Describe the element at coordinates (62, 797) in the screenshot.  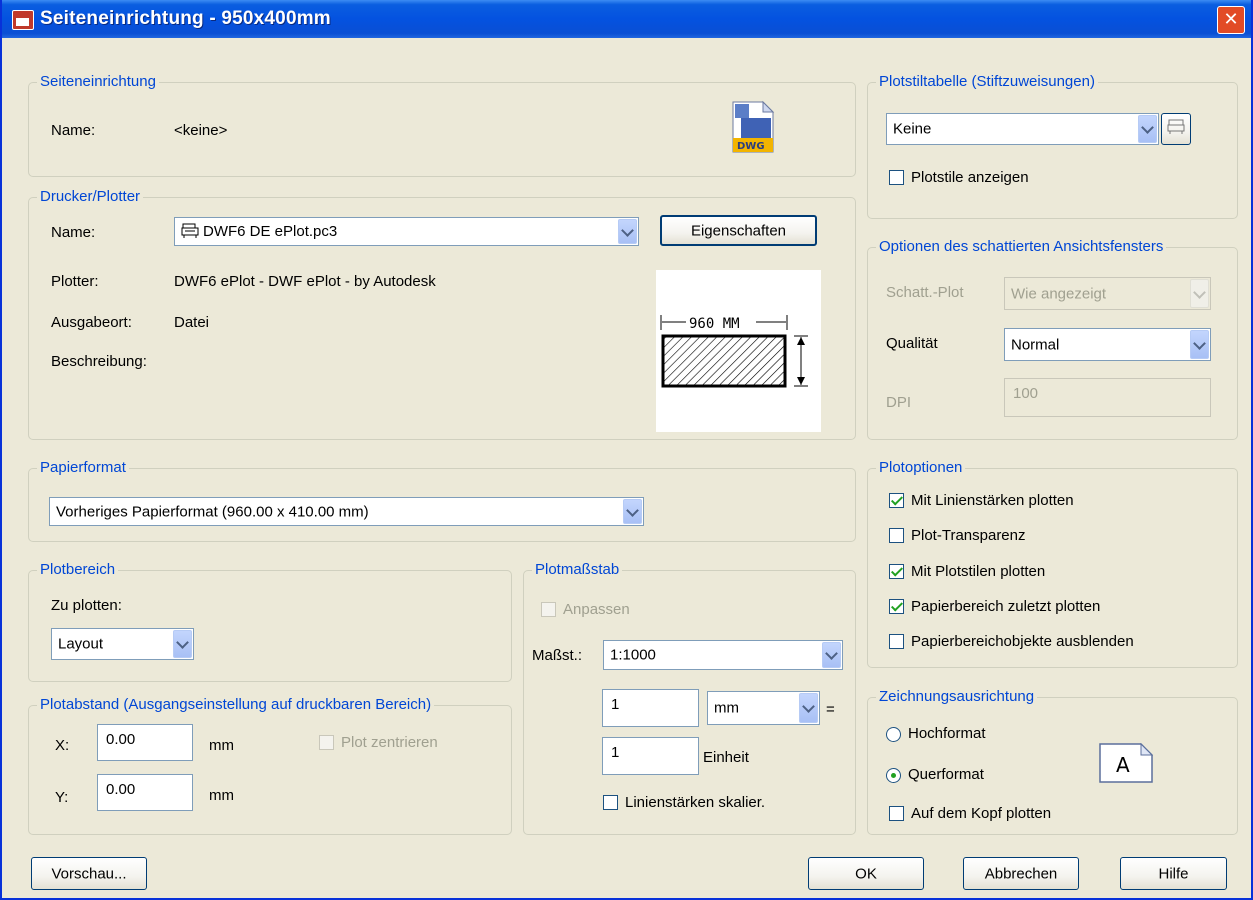
I see `offset-y-label: Y:` at that location.